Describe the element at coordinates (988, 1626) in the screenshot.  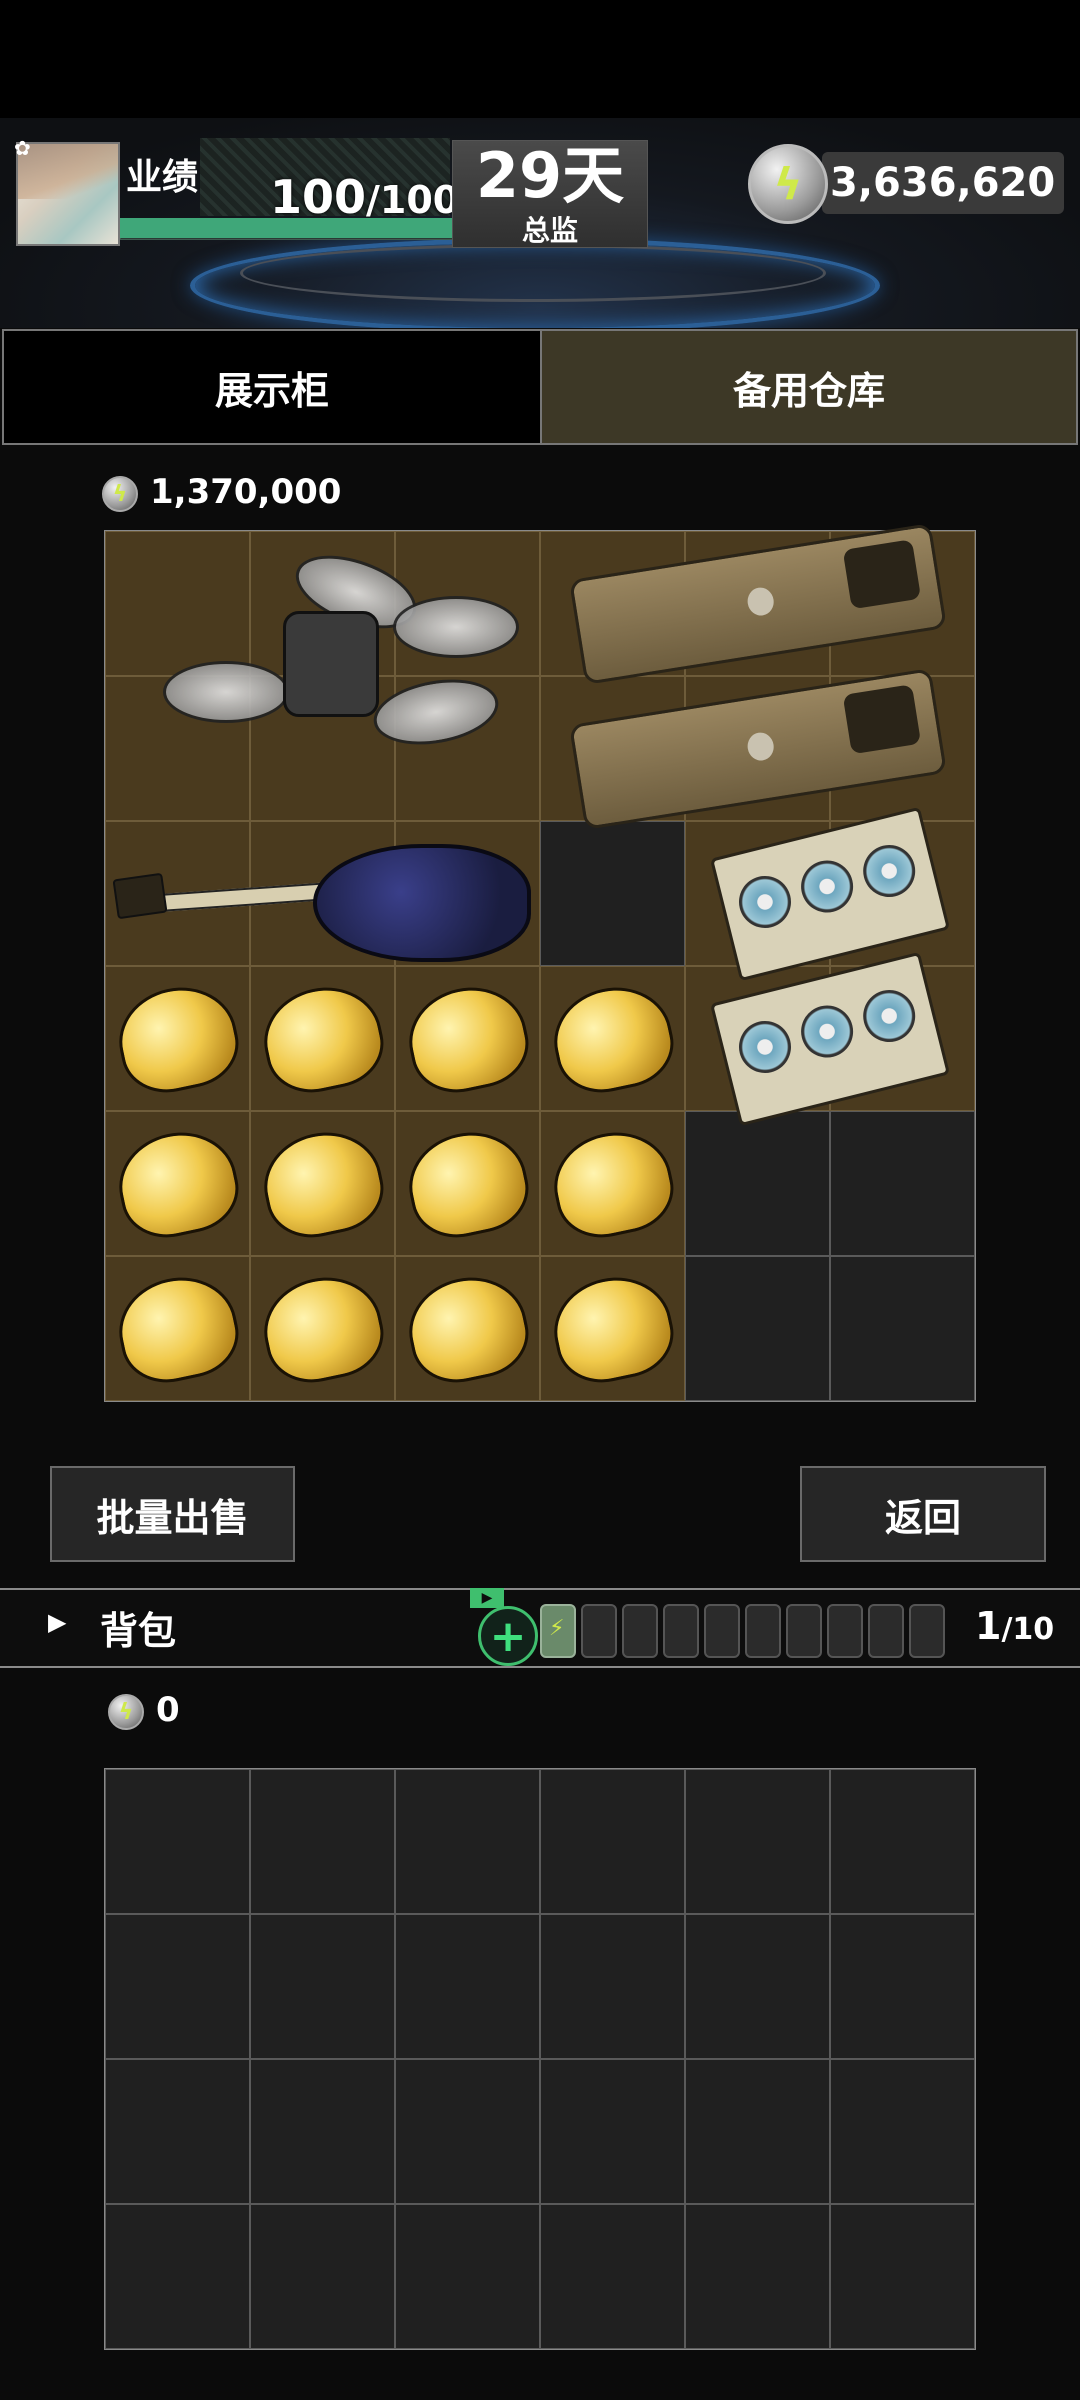
I see `backpack-count-current: 1` at that location.